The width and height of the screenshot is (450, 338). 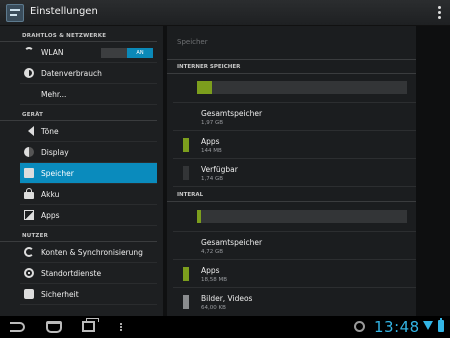 I want to click on system-bar: 13:48, so click(x=225, y=327).